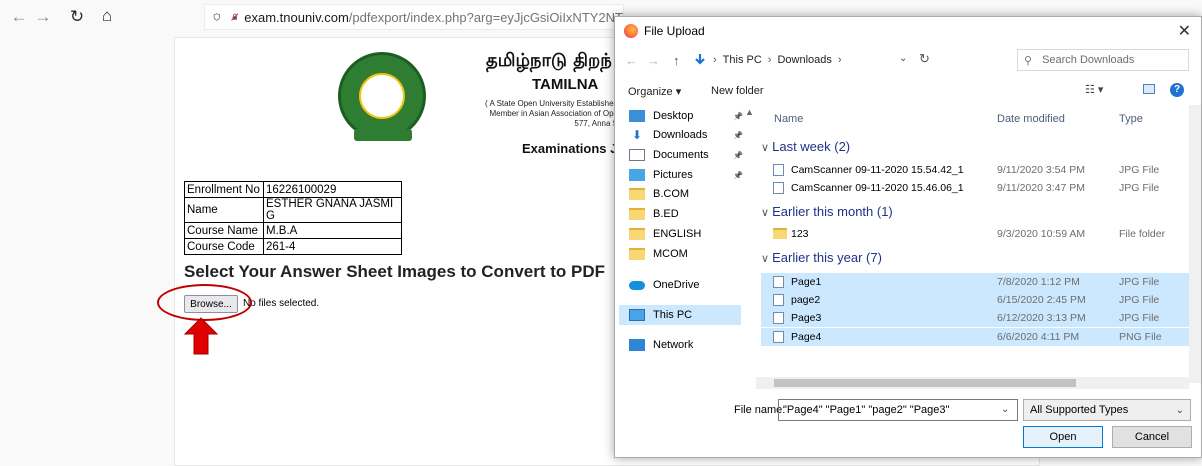 The width and height of the screenshot is (1202, 466). I want to click on file-group-label: Last week (2), so click(811, 146).